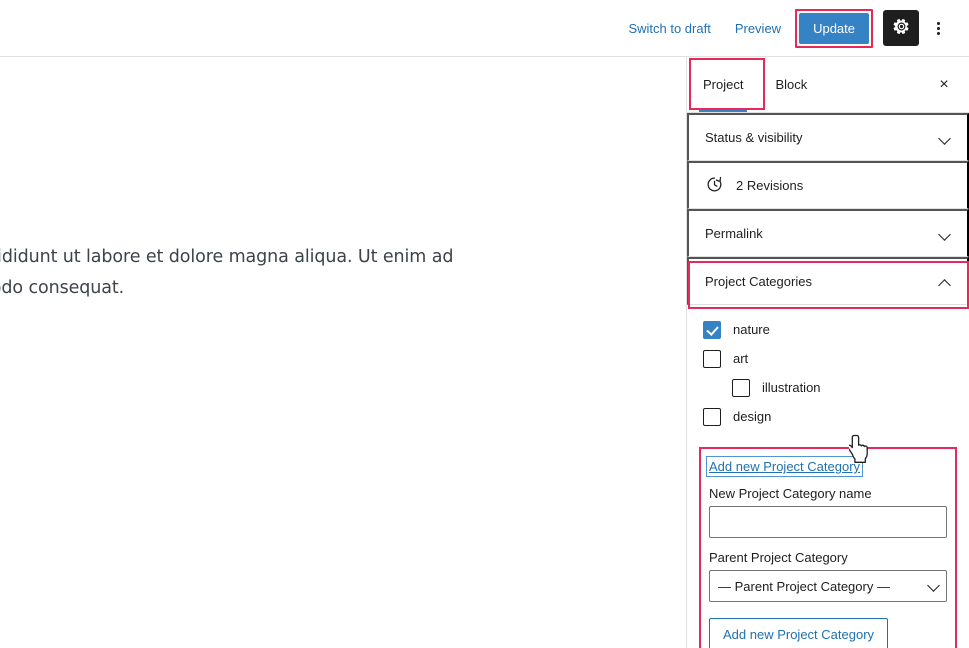 The image size is (969, 648). I want to click on checkbox-nature, so click(712, 329).